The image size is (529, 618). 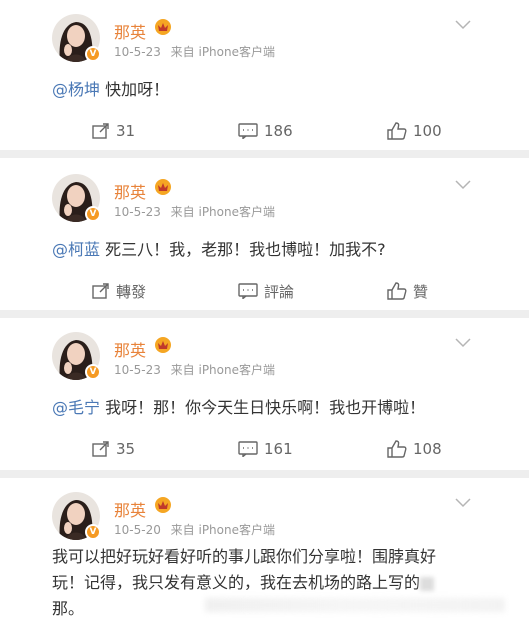 What do you see at coordinates (421, 291) in the screenshot?
I see `like-label: 贊` at bounding box center [421, 291].